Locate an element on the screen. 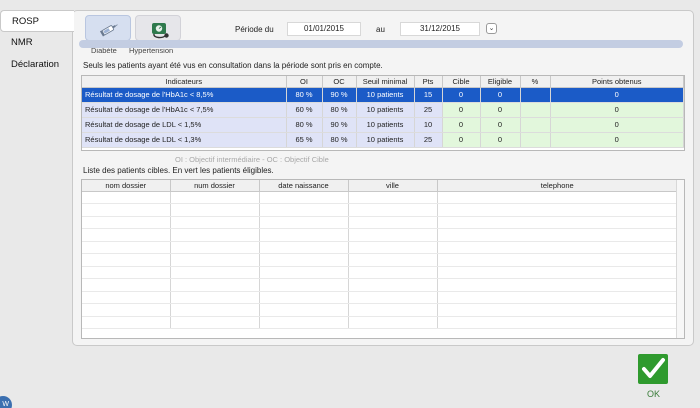 Image resolution: width=700 pixels, height=408 pixels. col-header: ville is located at coordinates (393, 186).